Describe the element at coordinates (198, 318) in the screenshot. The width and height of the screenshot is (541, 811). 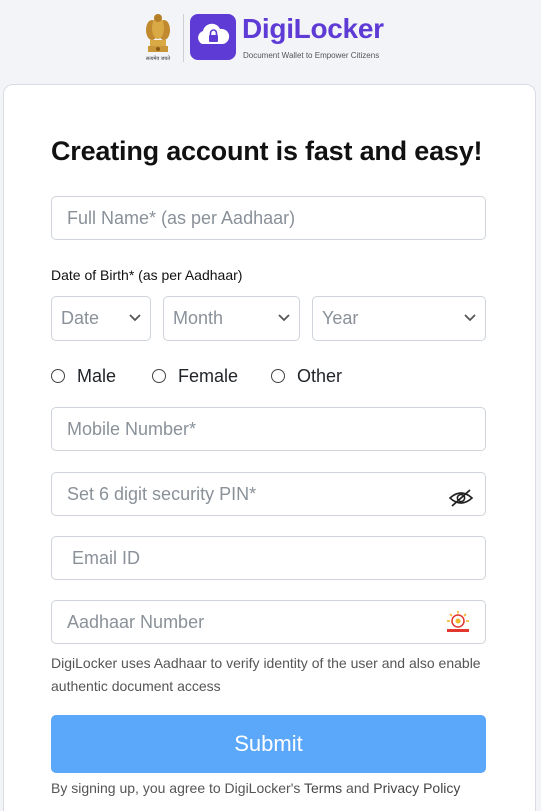
I see `month-select-value: Month` at that location.